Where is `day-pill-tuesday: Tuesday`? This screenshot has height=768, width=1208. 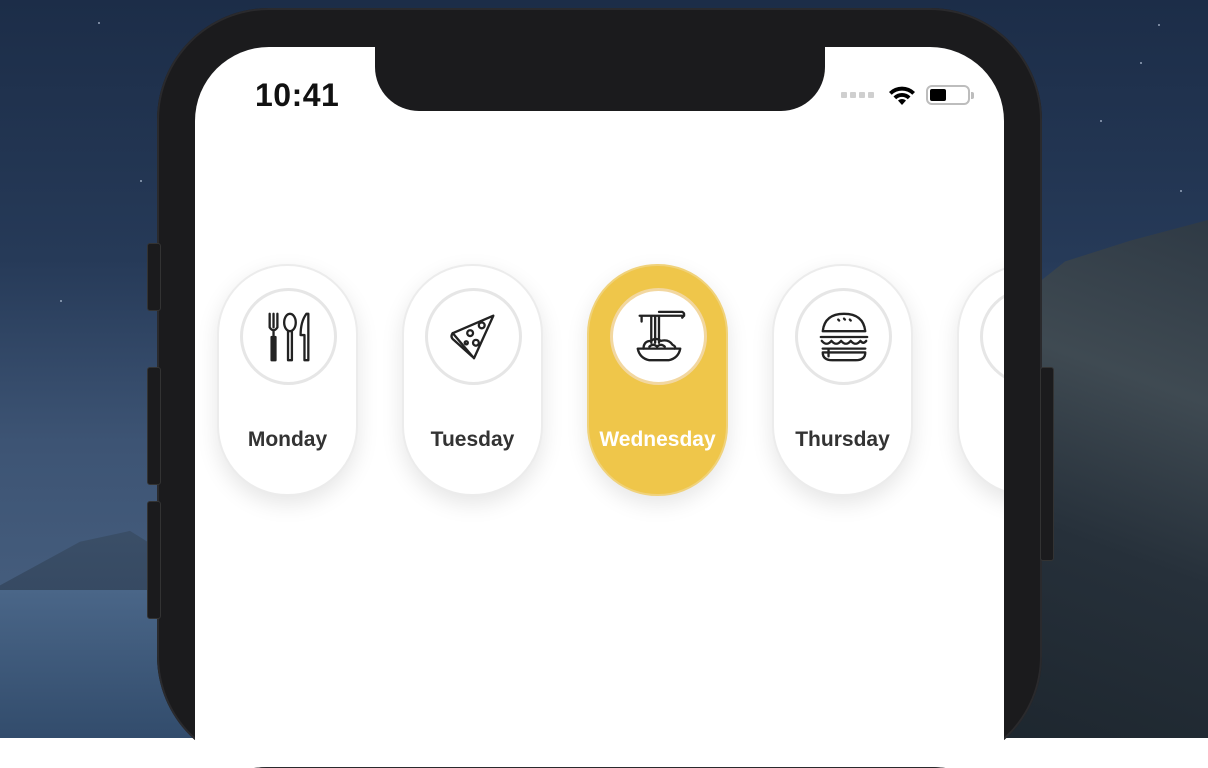 day-pill-tuesday: Tuesday is located at coordinates (472, 380).